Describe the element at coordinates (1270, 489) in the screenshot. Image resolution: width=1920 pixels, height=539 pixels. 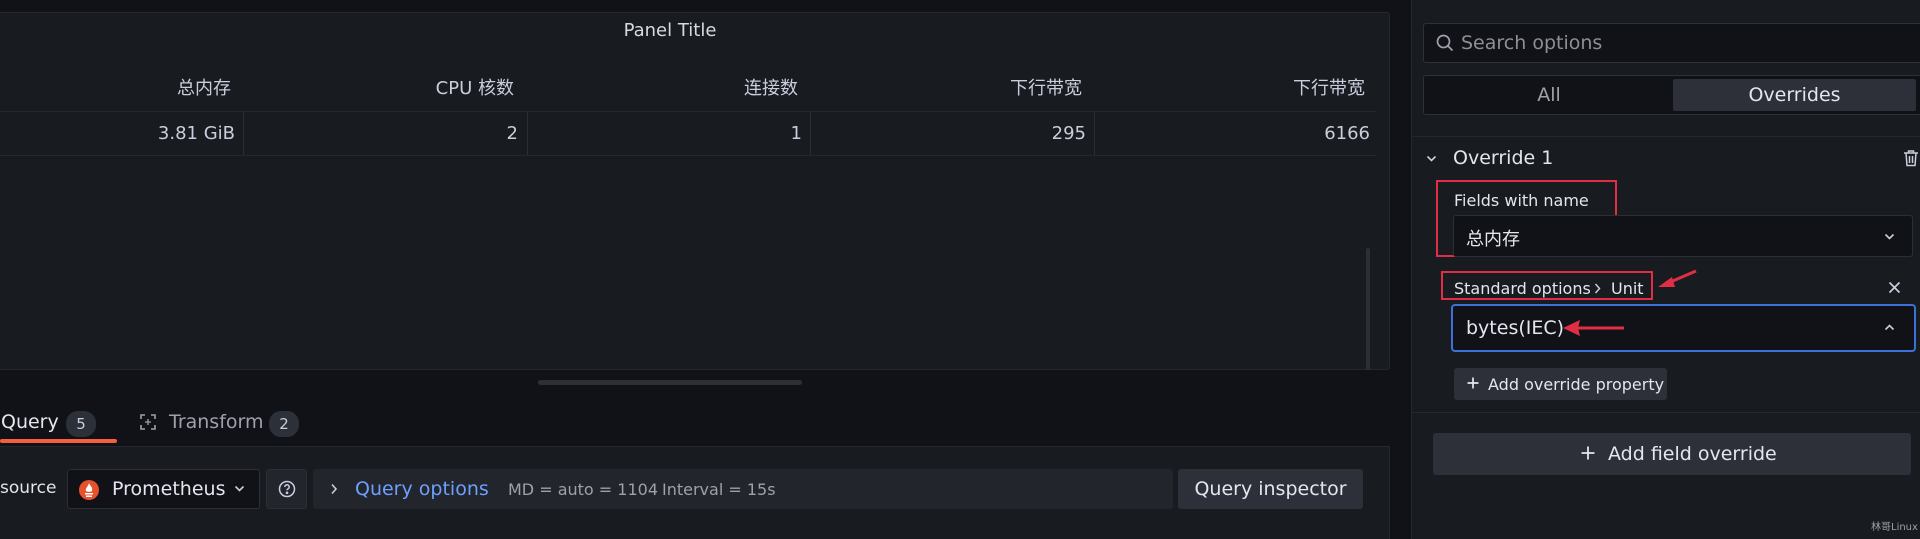
I see `query-inspector-button: Query inspector` at that location.